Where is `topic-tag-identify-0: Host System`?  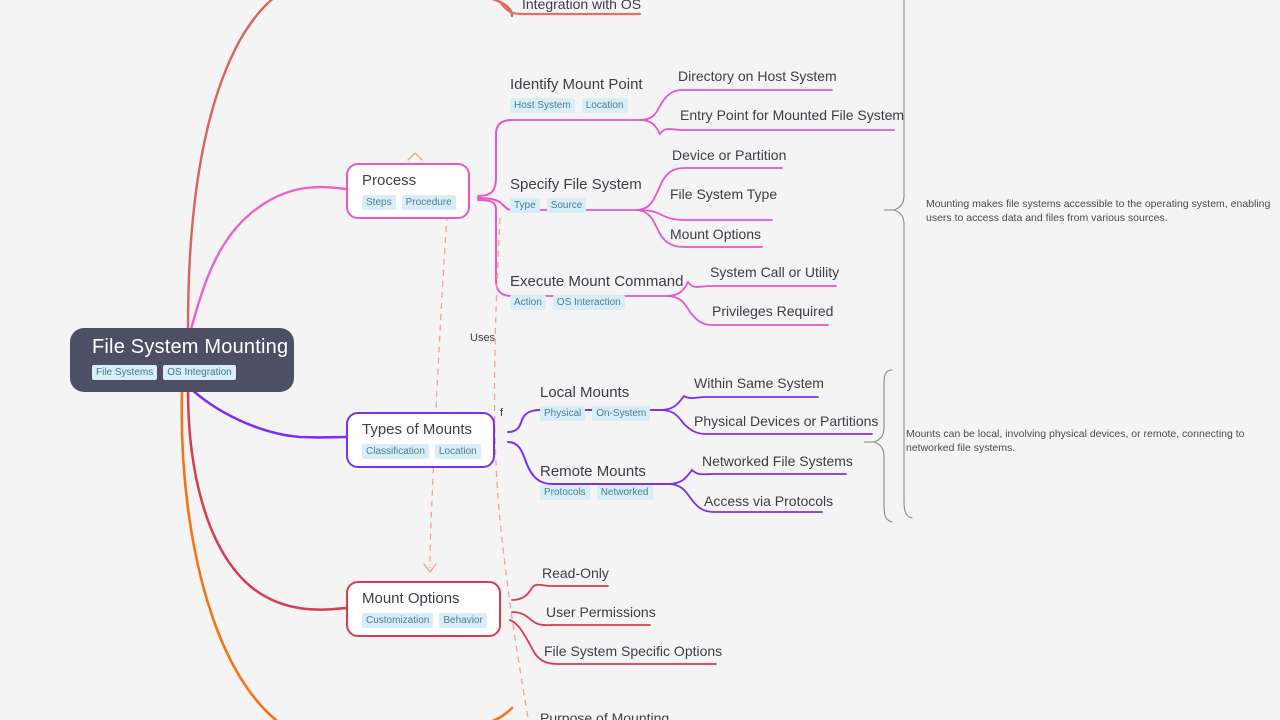 topic-tag-identify-0: Host System is located at coordinates (542, 105).